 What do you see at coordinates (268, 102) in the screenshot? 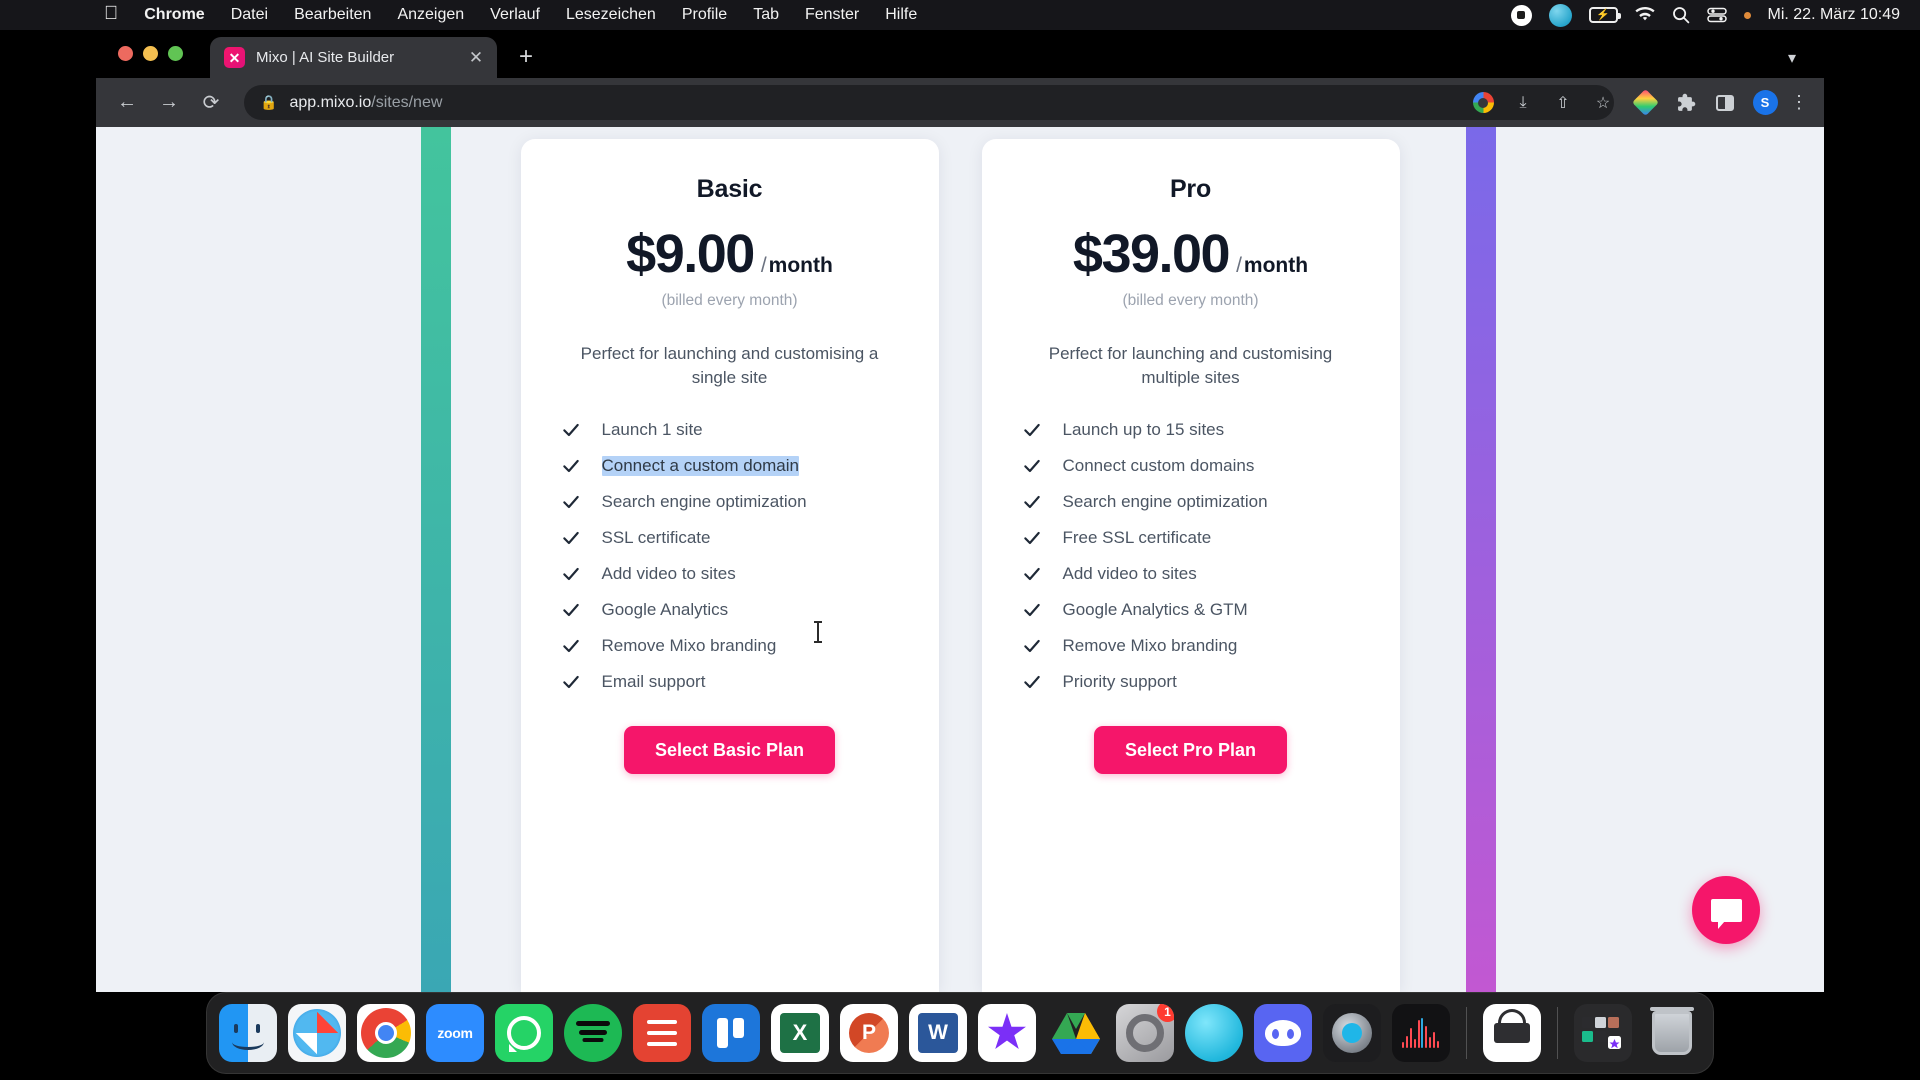
I see `lock-icon: 🔒` at bounding box center [268, 102].